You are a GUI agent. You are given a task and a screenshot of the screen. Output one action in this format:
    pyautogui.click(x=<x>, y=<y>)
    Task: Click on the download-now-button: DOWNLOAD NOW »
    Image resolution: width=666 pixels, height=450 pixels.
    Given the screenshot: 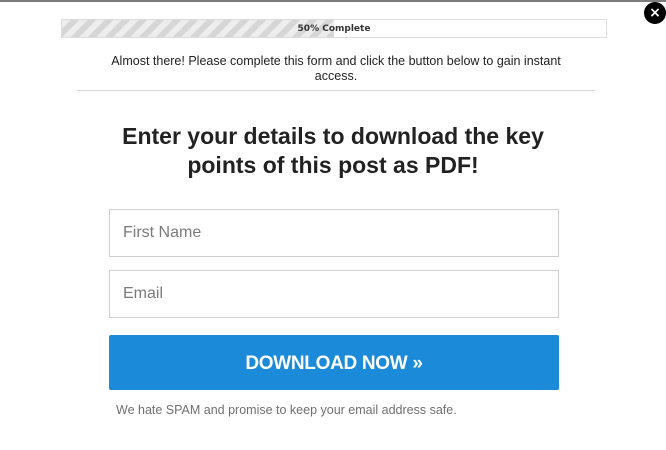 What is the action you would take?
    pyautogui.click(x=334, y=362)
    